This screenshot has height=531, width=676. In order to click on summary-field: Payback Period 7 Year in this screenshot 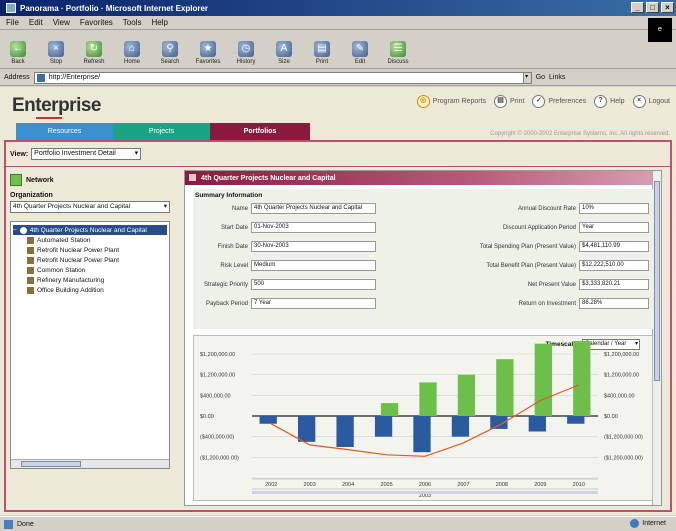, I will do `click(284, 303)`.